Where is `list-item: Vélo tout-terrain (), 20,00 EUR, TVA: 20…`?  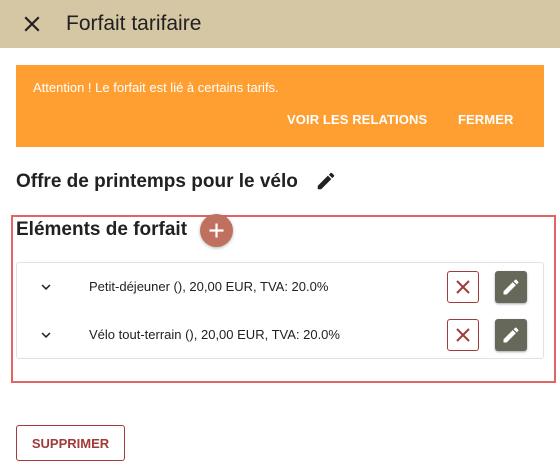 list-item: Vélo tout-terrain (), 20,00 EUR, TVA: 20… is located at coordinates (280, 334).